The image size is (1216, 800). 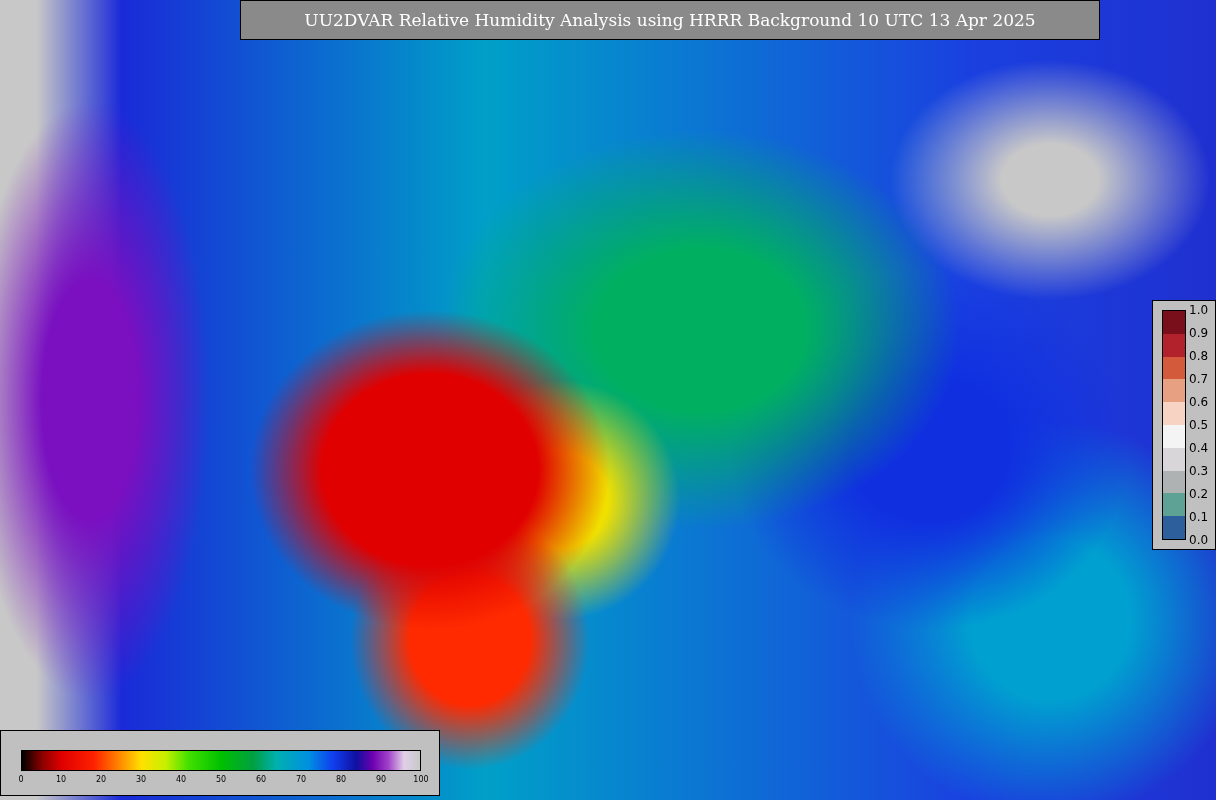 I want to click on tick-label: 1.0, so click(x=1199, y=310).